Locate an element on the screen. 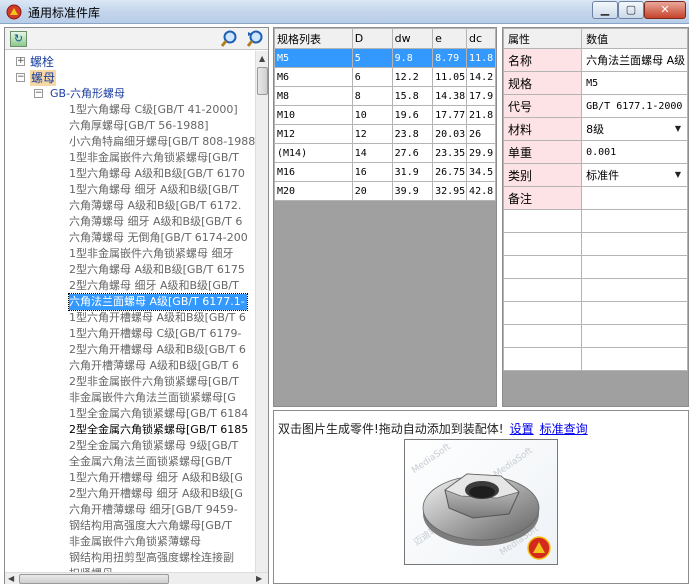 The image size is (689, 584). property-value: 0.001 is located at coordinates (634, 152).